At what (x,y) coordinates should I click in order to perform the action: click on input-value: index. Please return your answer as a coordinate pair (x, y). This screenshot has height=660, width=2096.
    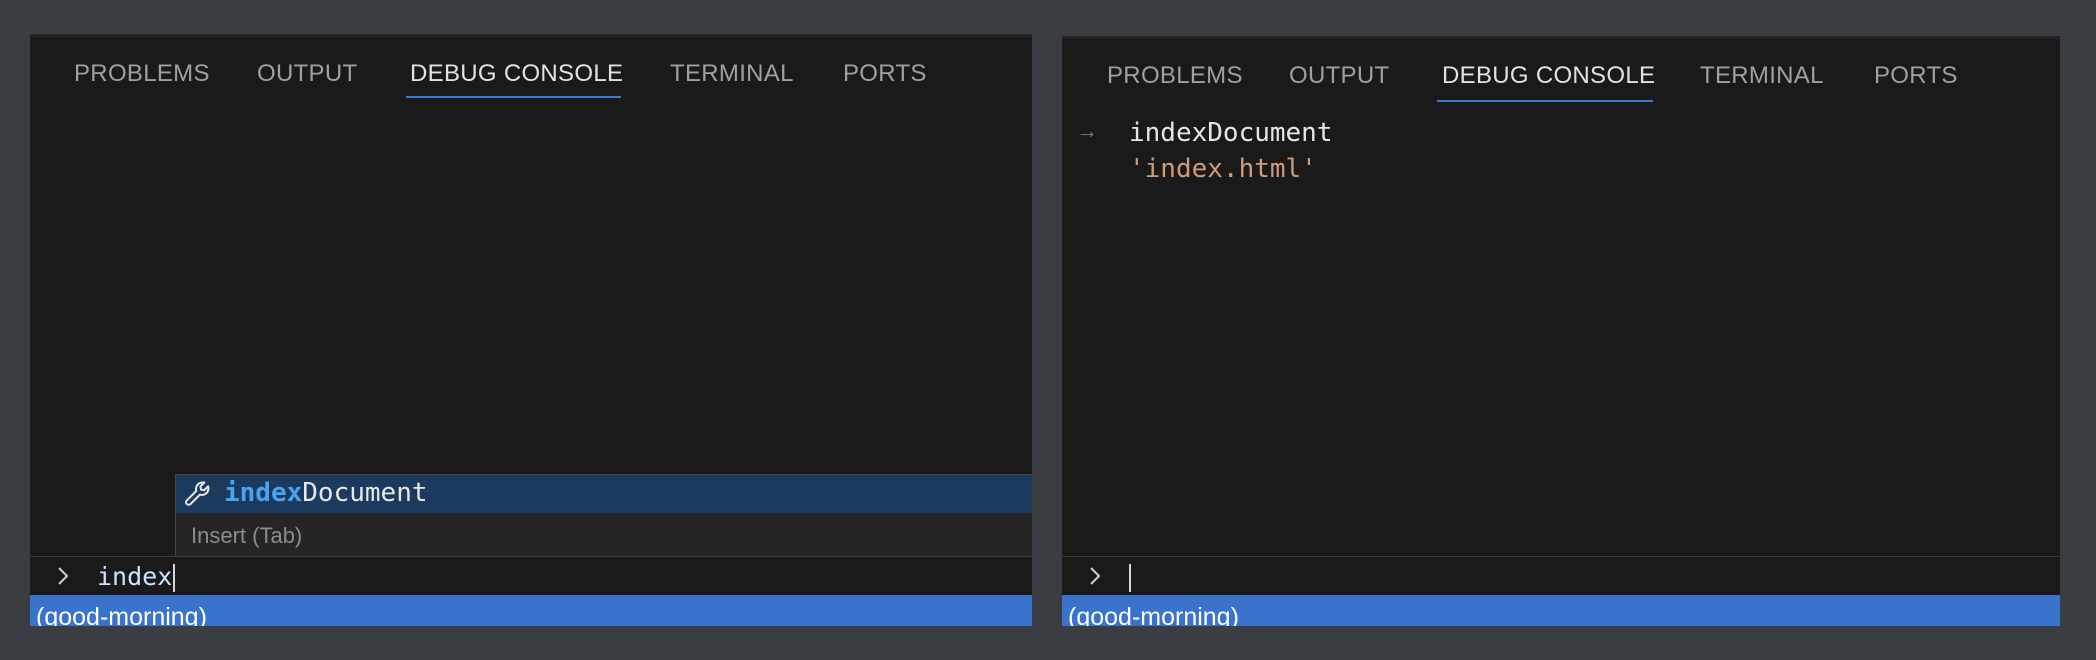
    Looking at the image, I should click on (135, 576).